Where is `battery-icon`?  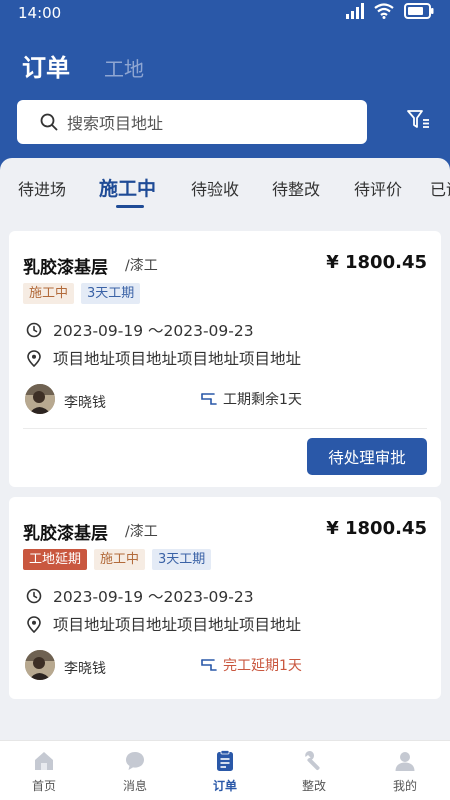 battery-icon is located at coordinates (419, 13).